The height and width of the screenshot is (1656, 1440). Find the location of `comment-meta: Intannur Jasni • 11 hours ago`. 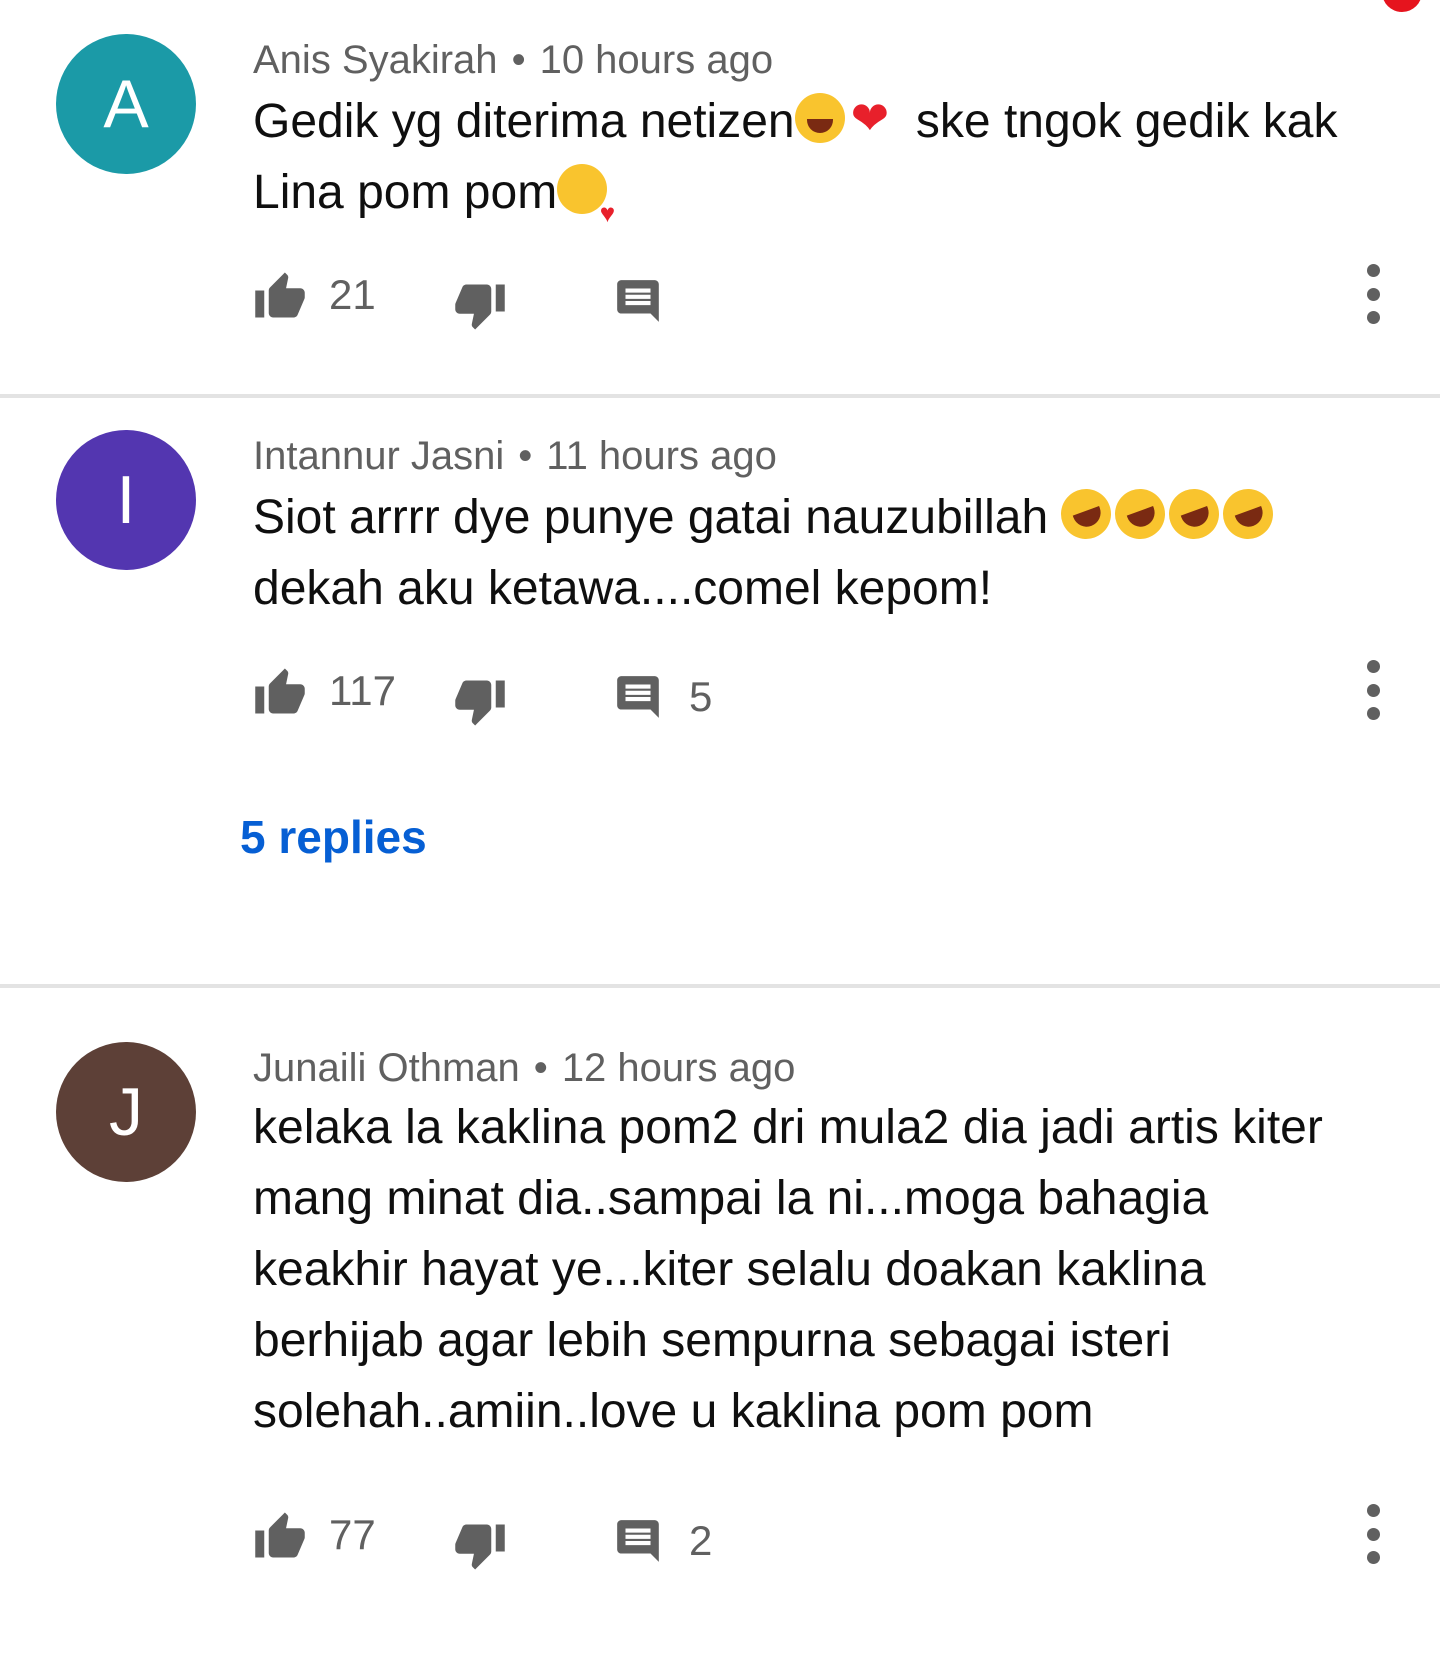

comment-meta: Intannur Jasni • 11 hours ago is located at coordinates (515, 456).